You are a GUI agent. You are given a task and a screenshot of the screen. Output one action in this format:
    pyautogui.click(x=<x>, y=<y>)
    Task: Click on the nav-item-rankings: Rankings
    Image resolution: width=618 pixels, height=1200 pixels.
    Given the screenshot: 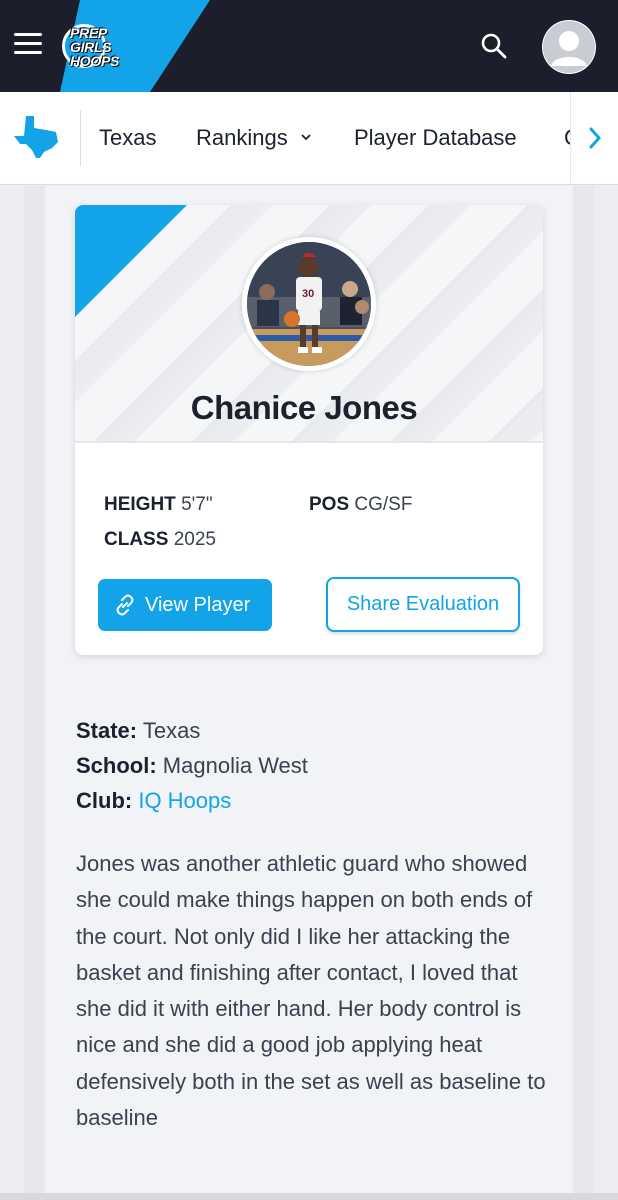 What is the action you would take?
    pyautogui.click(x=254, y=138)
    